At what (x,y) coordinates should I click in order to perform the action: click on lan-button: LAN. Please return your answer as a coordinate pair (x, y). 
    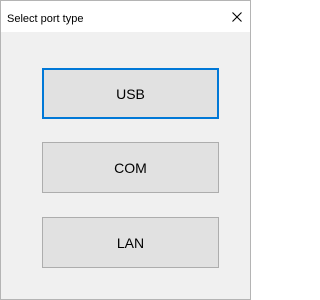
    Looking at the image, I should click on (130, 242).